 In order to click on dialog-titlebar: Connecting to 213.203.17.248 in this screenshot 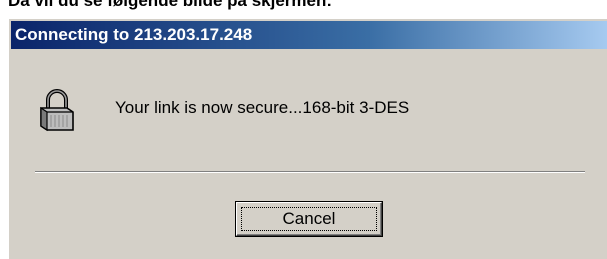, I will do `click(309, 35)`.